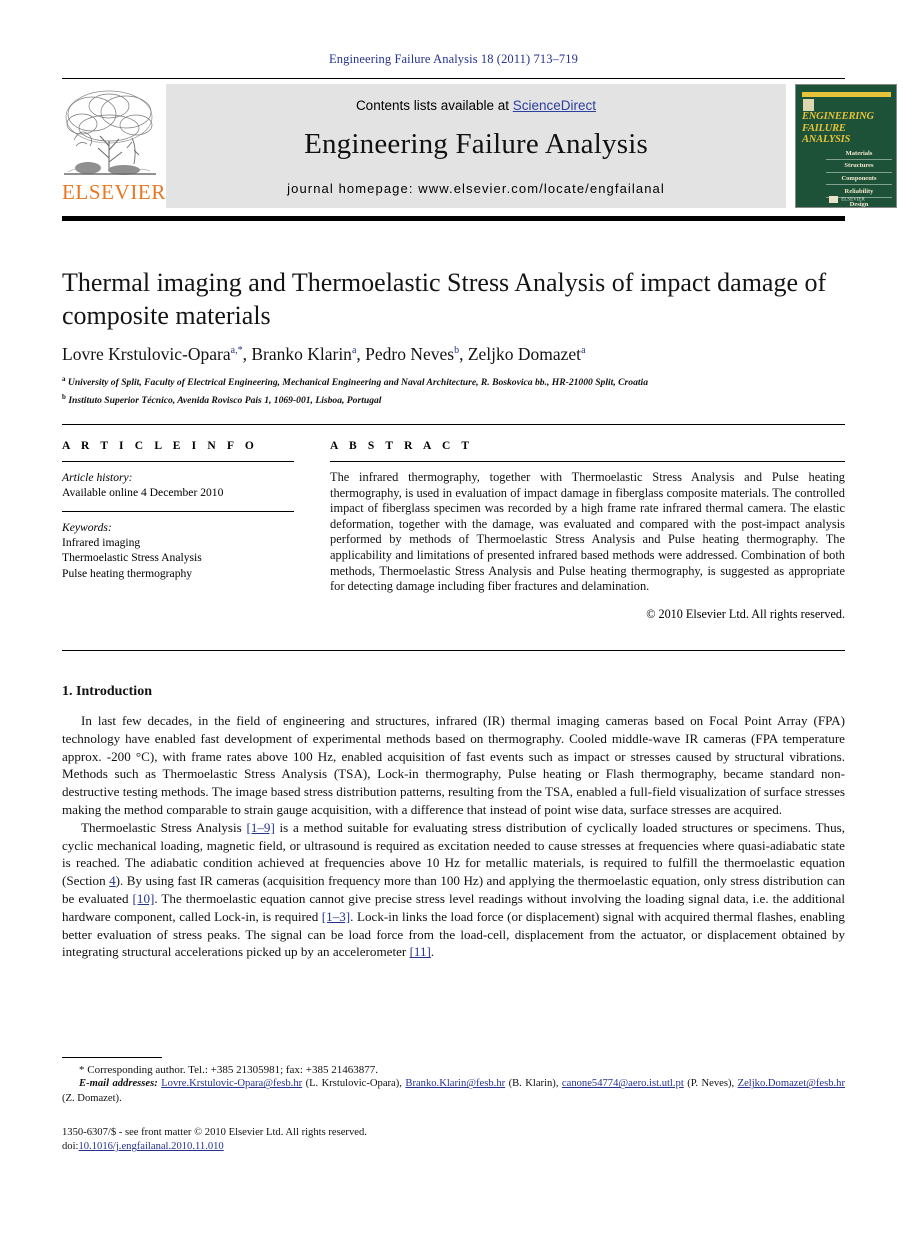  What do you see at coordinates (623, 1083) in the screenshot?
I see `email-link: canone54774@aero.ist.utl.pt` at bounding box center [623, 1083].